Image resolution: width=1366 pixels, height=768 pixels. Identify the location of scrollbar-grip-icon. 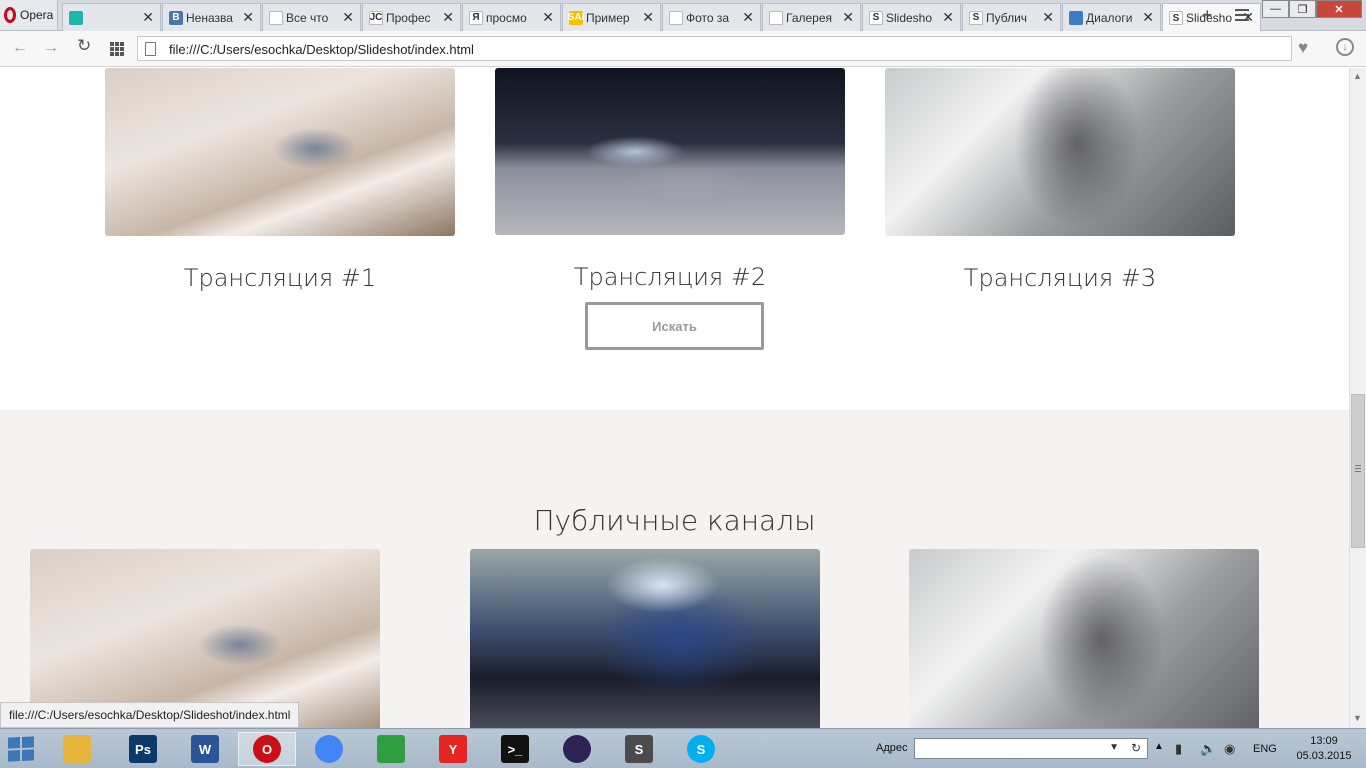
(1358, 469).